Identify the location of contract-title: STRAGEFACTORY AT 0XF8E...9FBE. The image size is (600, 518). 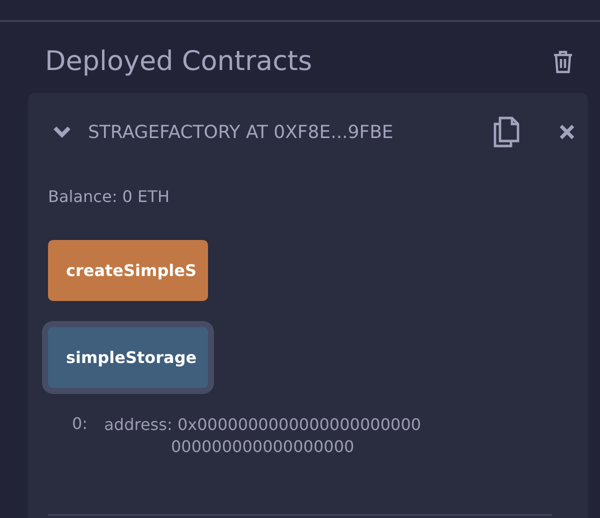
(241, 132).